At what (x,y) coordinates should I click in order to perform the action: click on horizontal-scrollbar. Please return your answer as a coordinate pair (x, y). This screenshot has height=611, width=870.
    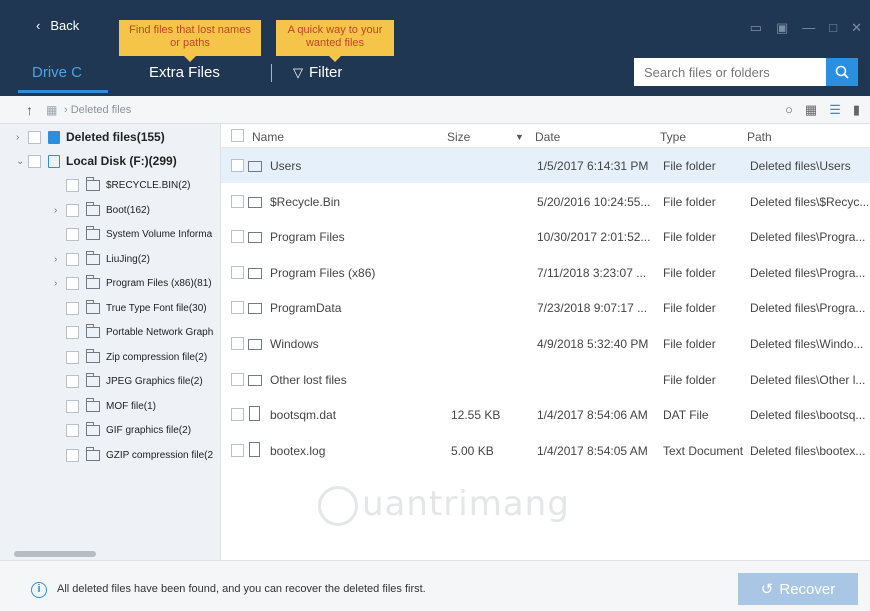
    Looking at the image, I should click on (55, 554).